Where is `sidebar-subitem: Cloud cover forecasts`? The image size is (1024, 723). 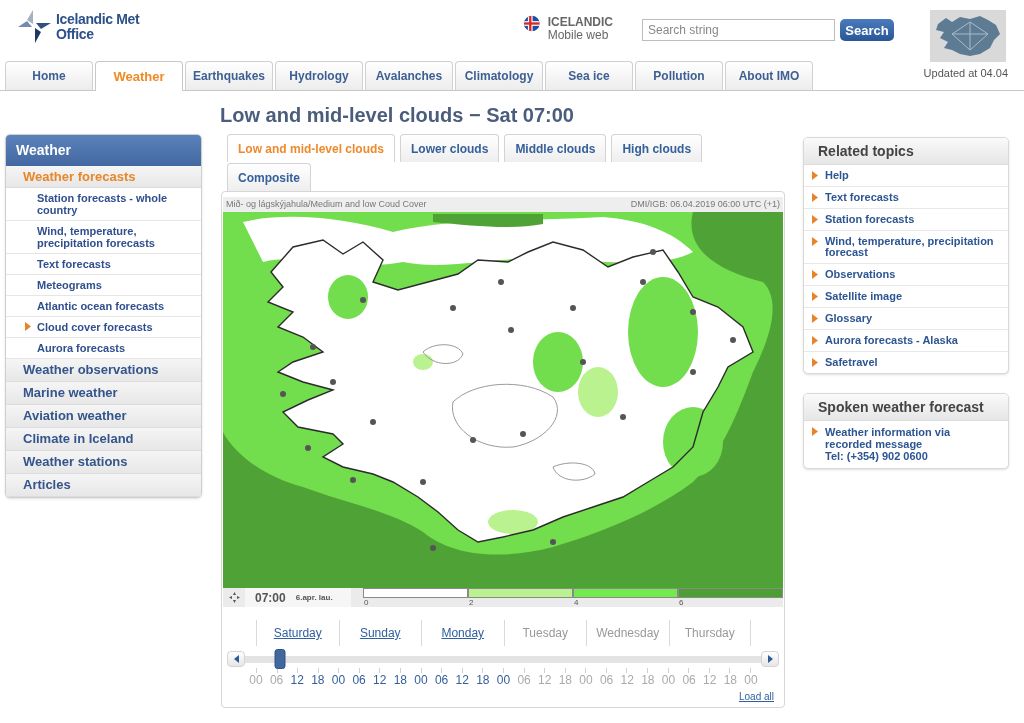 sidebar-subitem: Cloud cover forecasts is located at coordinates (103, 327).